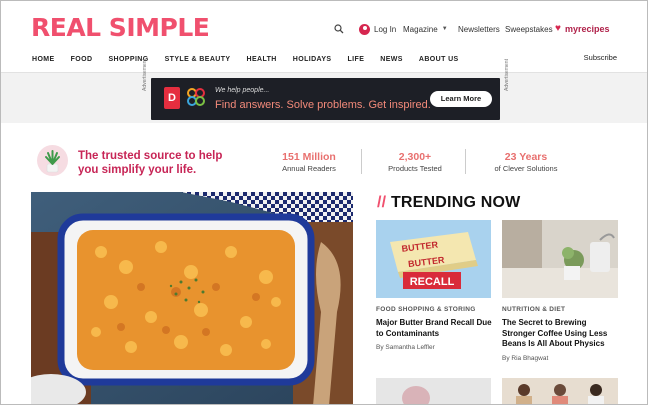  What do you see at coordinates (261, 59) in the screenshot?
I see `nav-item-health: HEALTH` at bounding box center [261, 59].